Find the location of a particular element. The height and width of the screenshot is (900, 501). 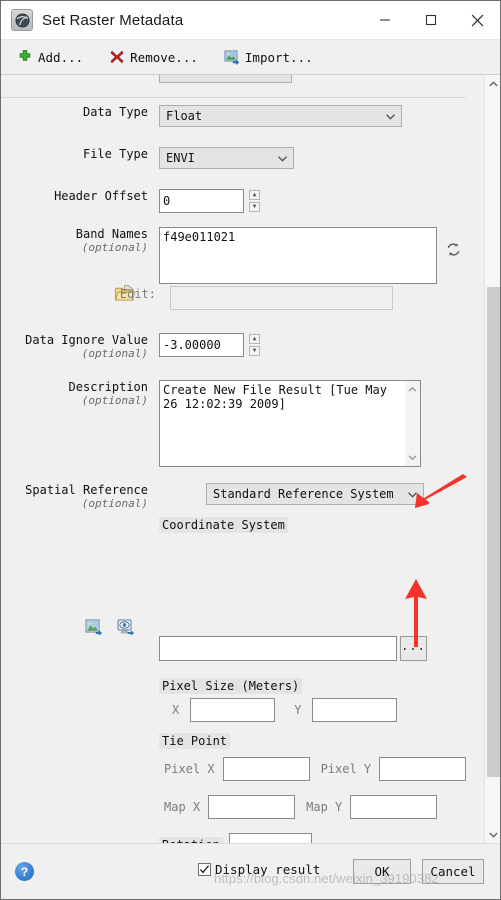

plus-icon is located at coordinates (25, 57).